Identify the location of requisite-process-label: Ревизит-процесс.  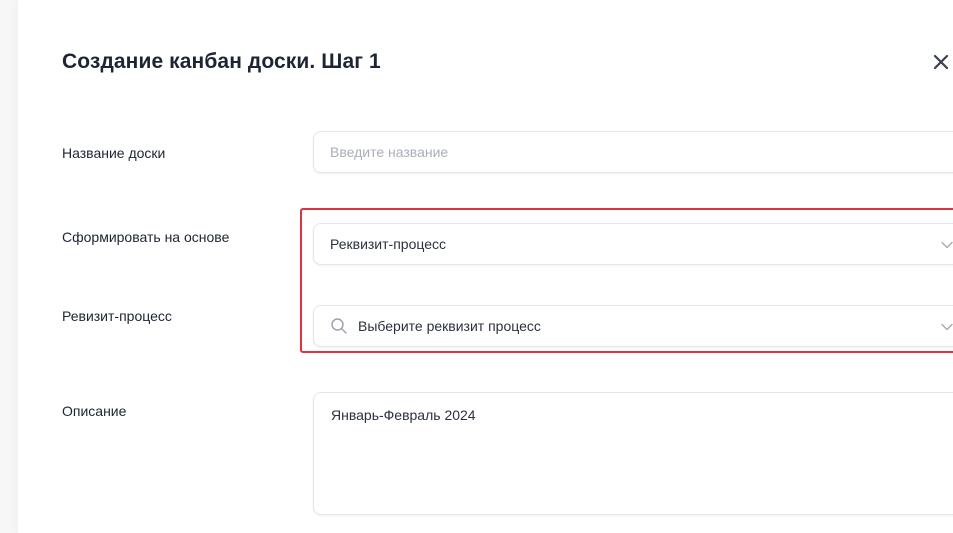
(117, 316).